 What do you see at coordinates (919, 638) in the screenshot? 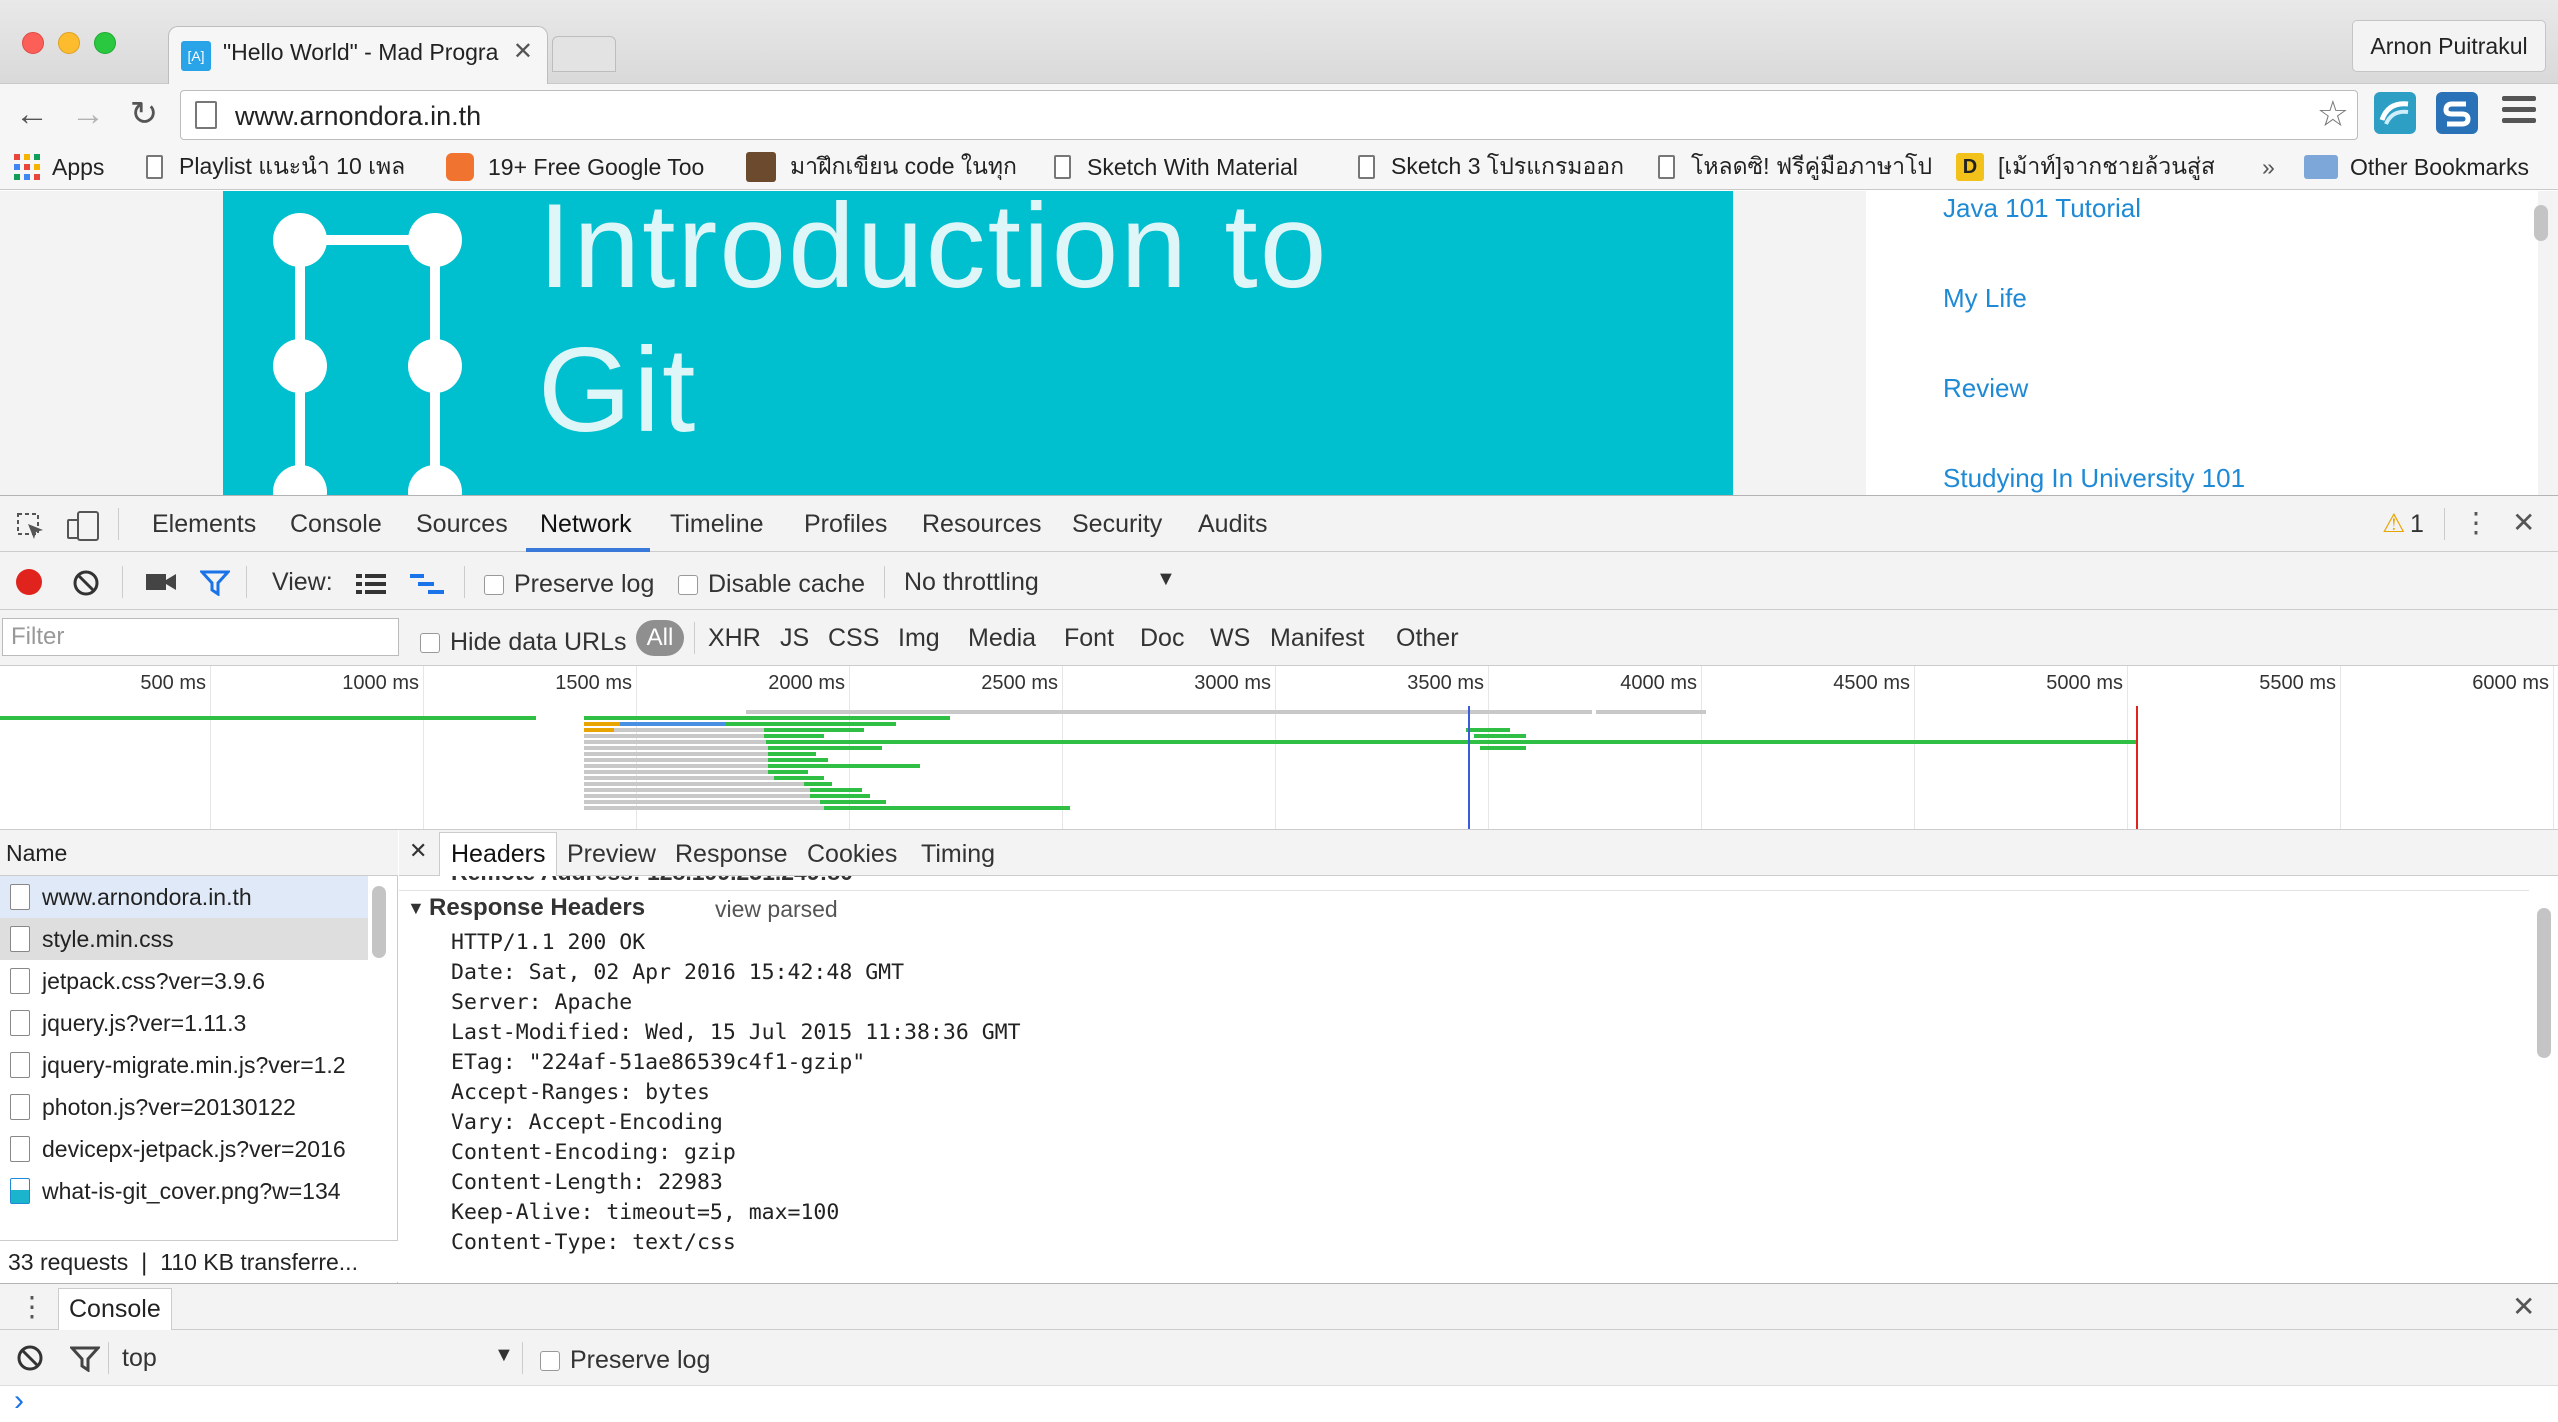
I see `filter-type-img: Img` at bounding box center [919, 638].